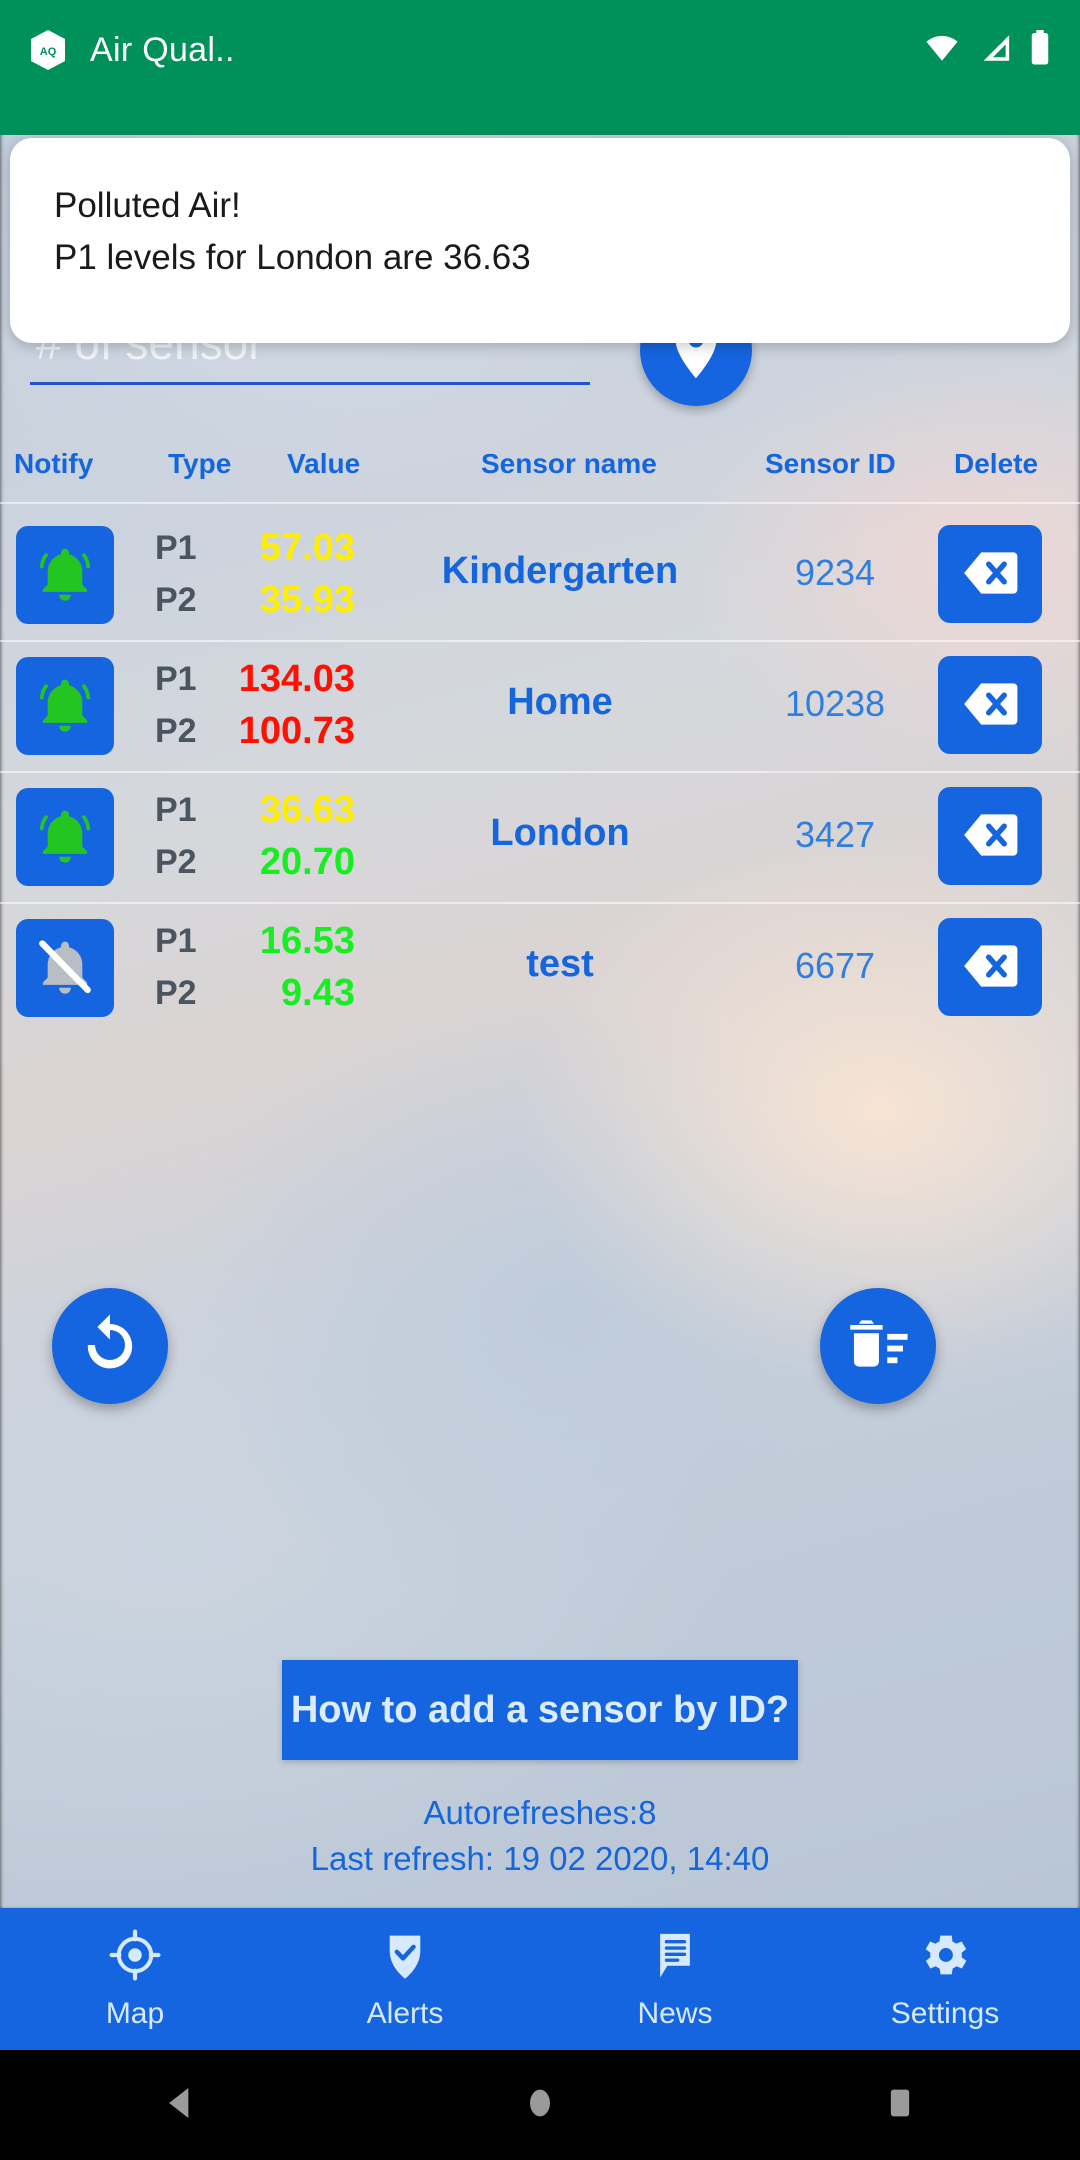  Describe the element at coordinates (135, 2013) in the screenshot. I see `nav-label-map: Map` at that location.